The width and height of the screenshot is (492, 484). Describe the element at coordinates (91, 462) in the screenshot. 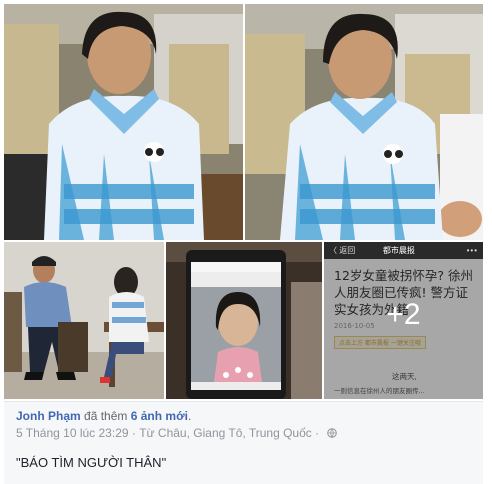

I see `post-caption: "BÁO TÌM NGƯỜI THÂN"` at that location.